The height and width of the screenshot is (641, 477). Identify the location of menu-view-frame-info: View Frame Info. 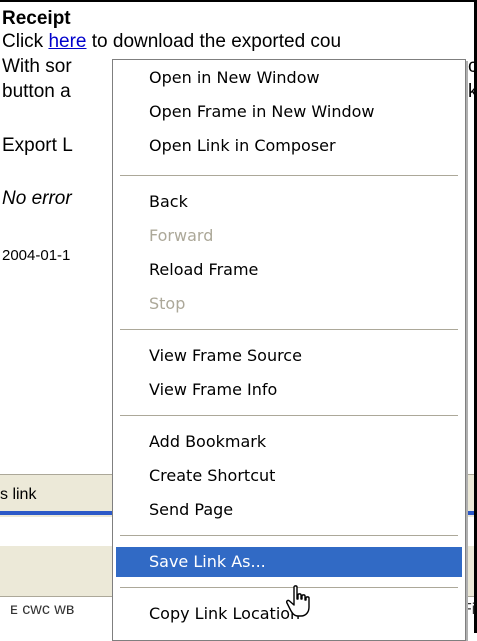
(289, 390).